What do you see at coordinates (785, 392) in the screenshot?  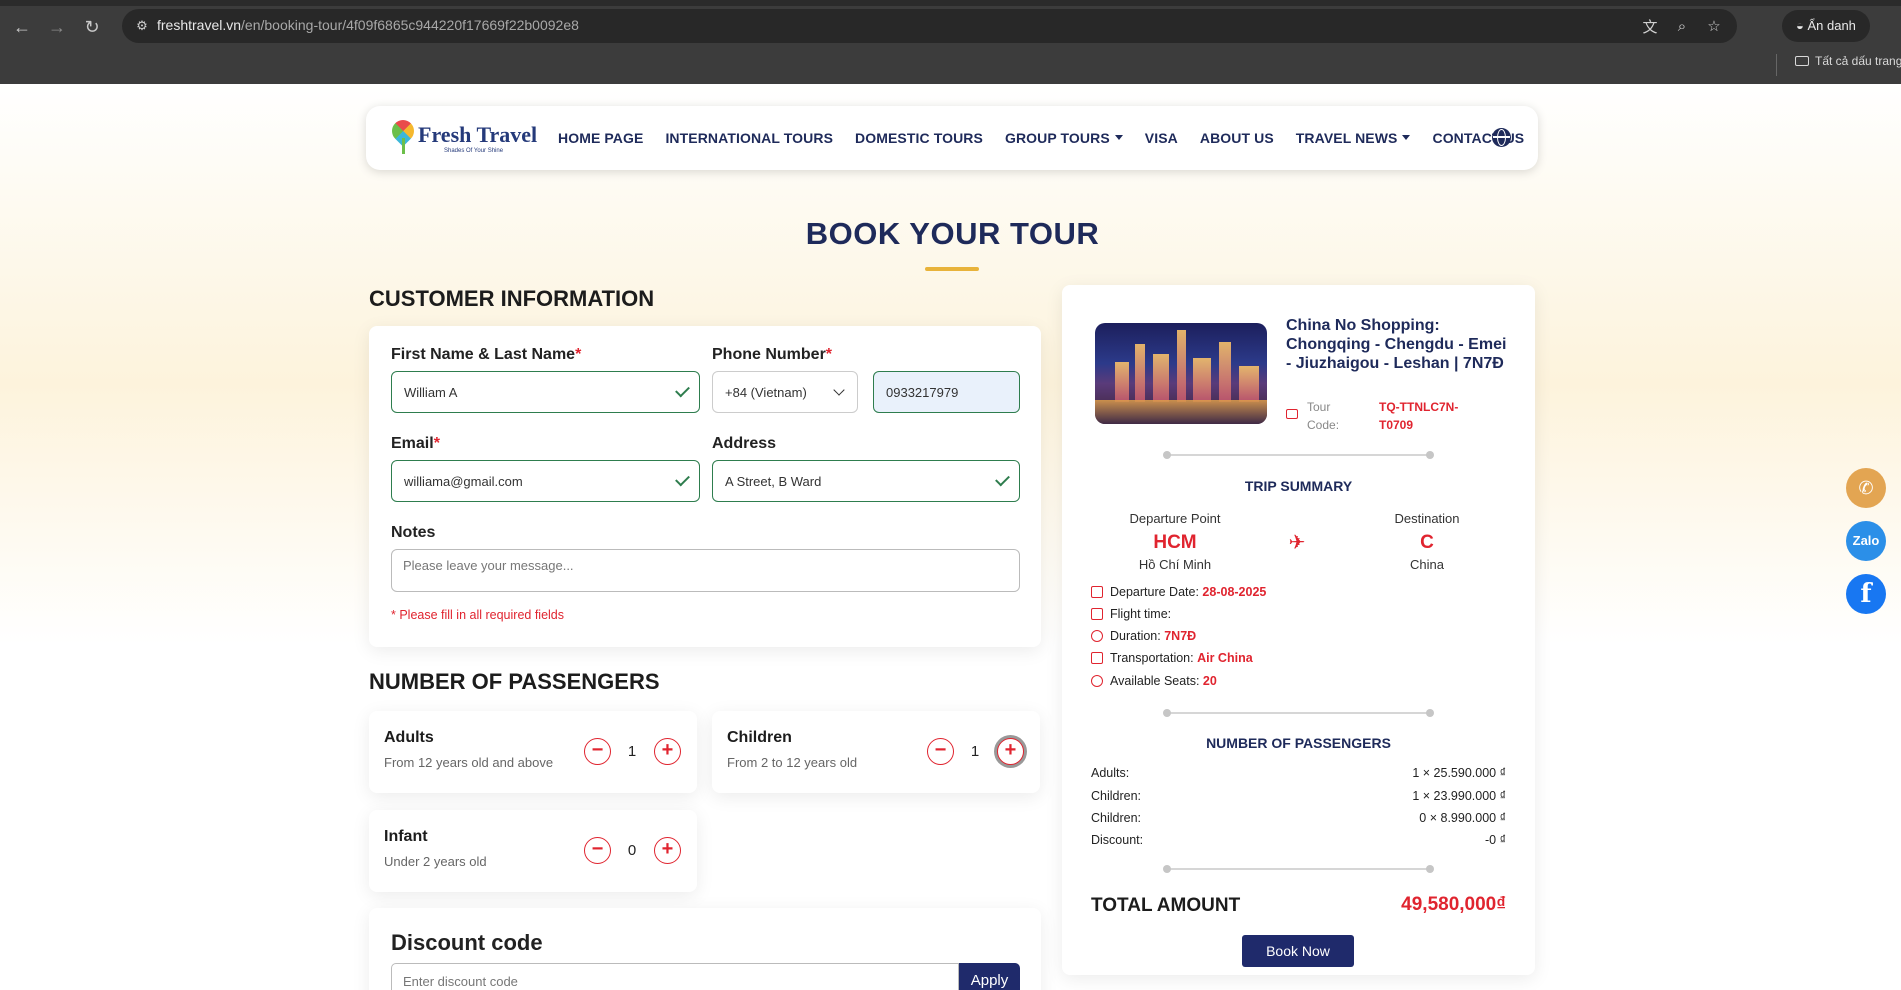 I see `country-code-select: +84 (Vietnam)` at bounding box center [785, 392].